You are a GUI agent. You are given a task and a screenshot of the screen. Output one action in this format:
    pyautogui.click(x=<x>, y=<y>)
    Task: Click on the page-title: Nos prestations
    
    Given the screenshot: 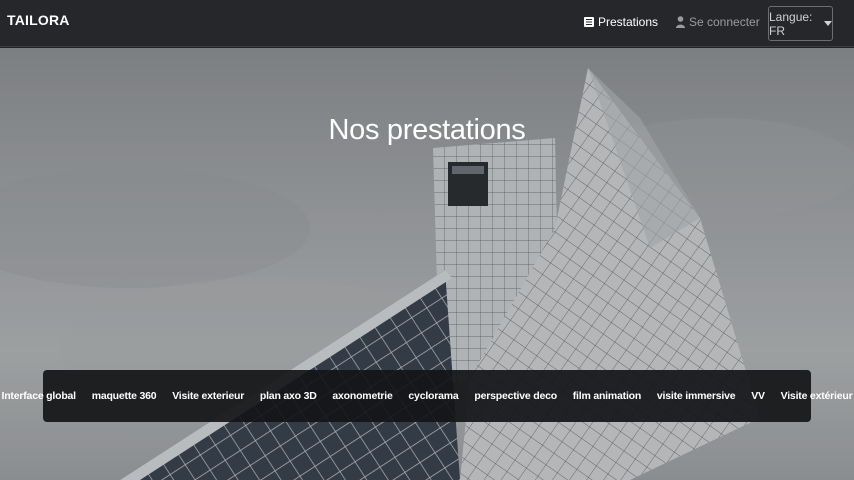 What is the action you would take?
    pyautogui.click(x=427, y=130)
    